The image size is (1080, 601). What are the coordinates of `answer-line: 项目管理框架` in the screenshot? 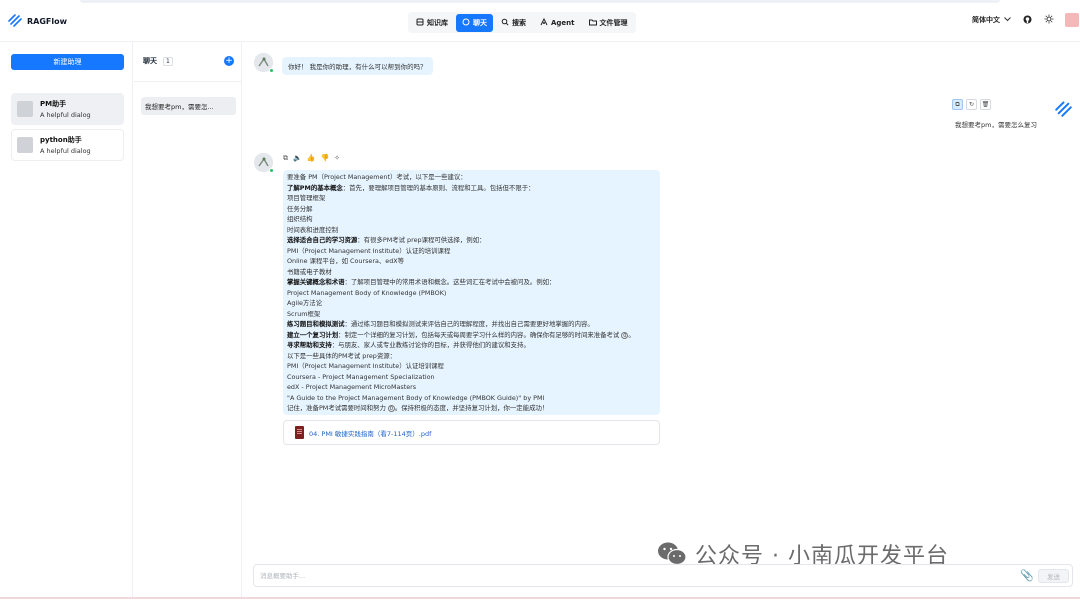 It's located at (471, 198).